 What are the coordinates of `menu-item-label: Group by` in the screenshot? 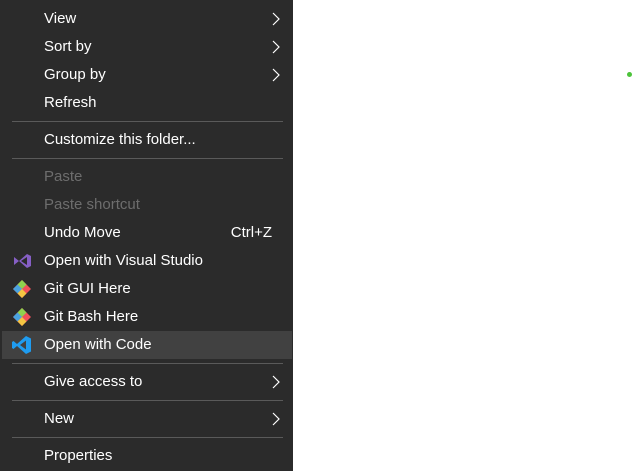 It's located at (75, 74).